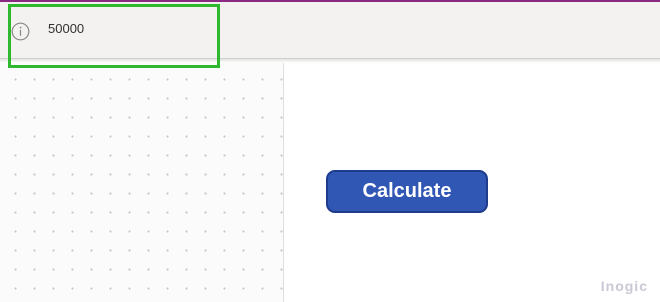  Describe the element at coordinates (114, 36) in the screenshot. I see `highlight-annotation` at that location.